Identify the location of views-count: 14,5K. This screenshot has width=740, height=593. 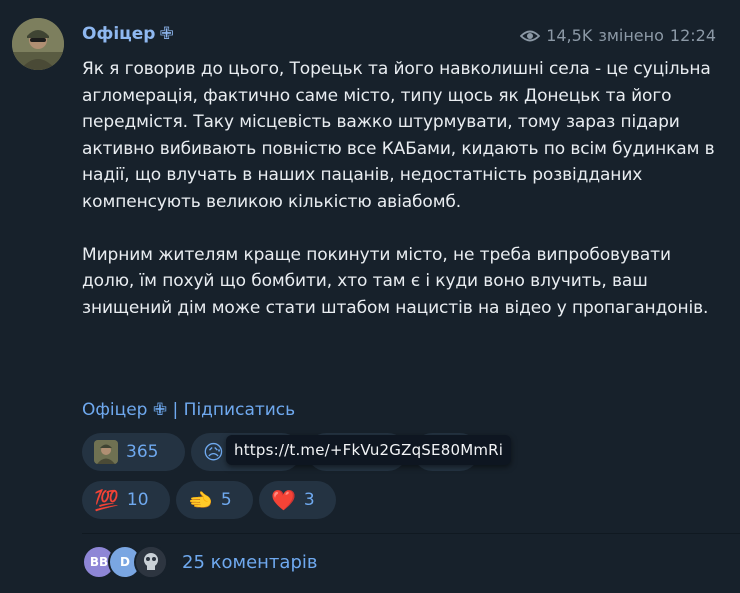
(569, 35).